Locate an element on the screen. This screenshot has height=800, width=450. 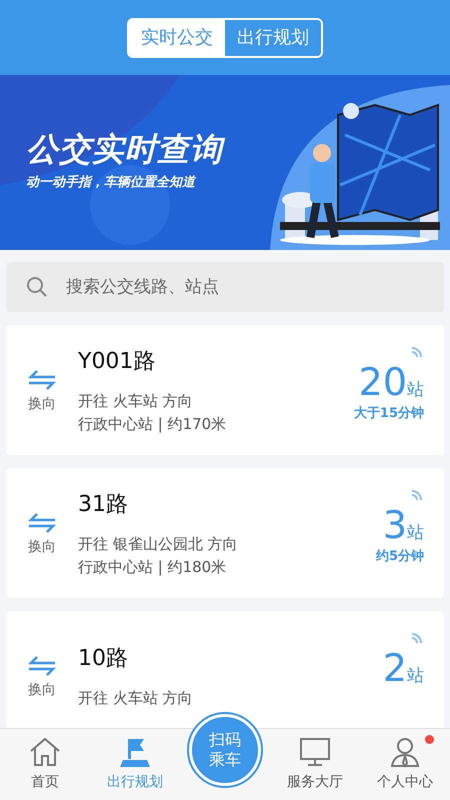
nav-tab: 出行规划 is located at coordinates (135, 764).